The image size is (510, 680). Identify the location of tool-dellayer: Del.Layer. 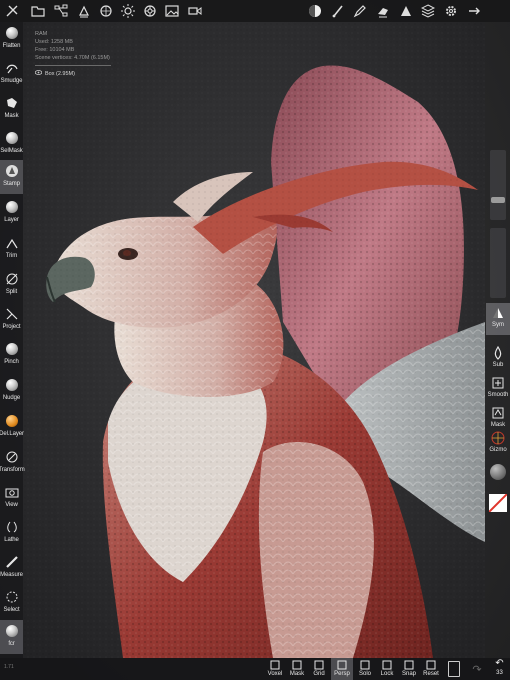
(12, 427).